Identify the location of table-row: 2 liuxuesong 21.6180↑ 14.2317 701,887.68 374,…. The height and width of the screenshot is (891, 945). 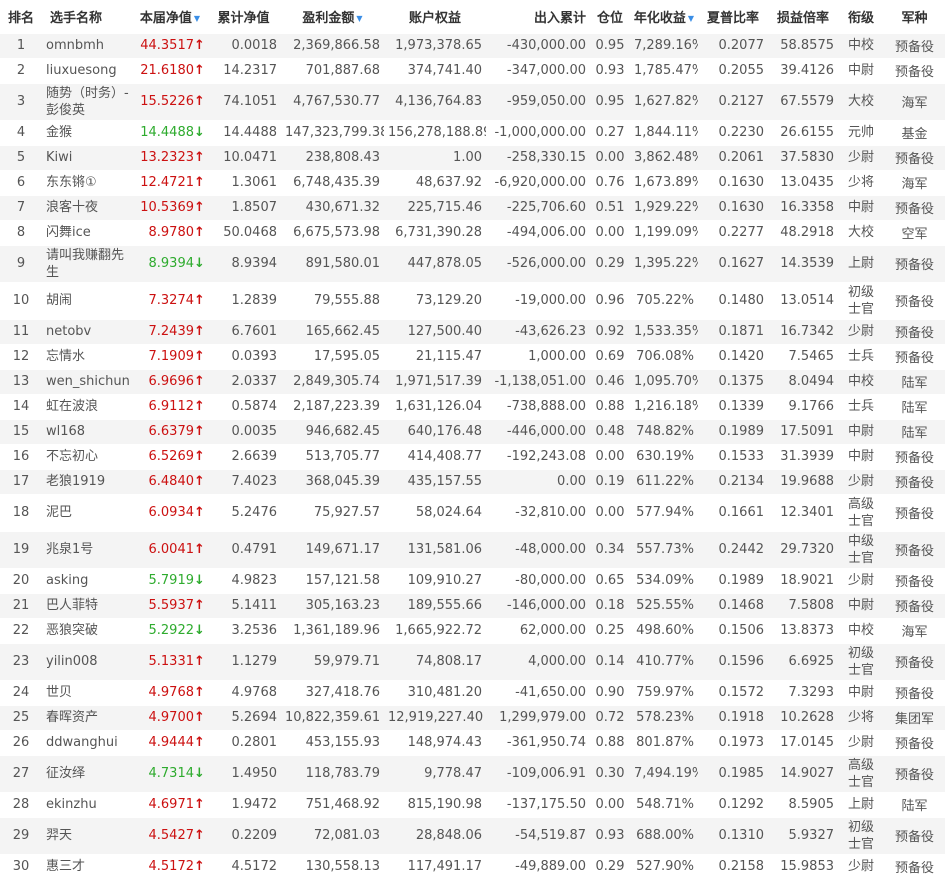
(472, 70).